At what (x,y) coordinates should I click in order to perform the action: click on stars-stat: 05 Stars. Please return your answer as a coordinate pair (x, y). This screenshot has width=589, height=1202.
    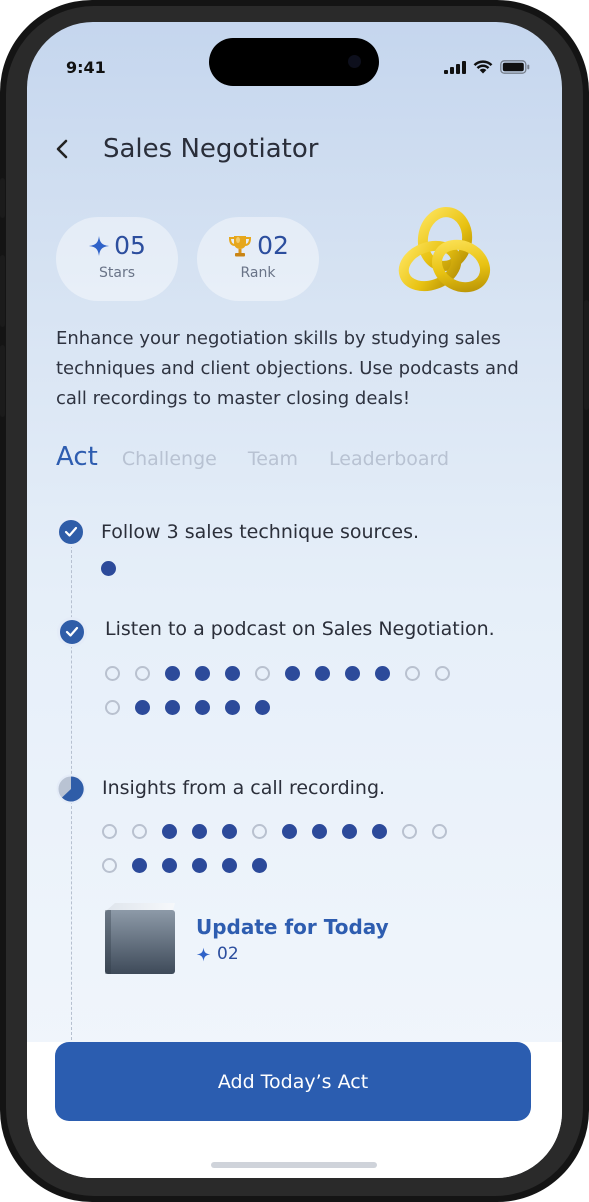
    Looking at the image, I should click on (117, 259).